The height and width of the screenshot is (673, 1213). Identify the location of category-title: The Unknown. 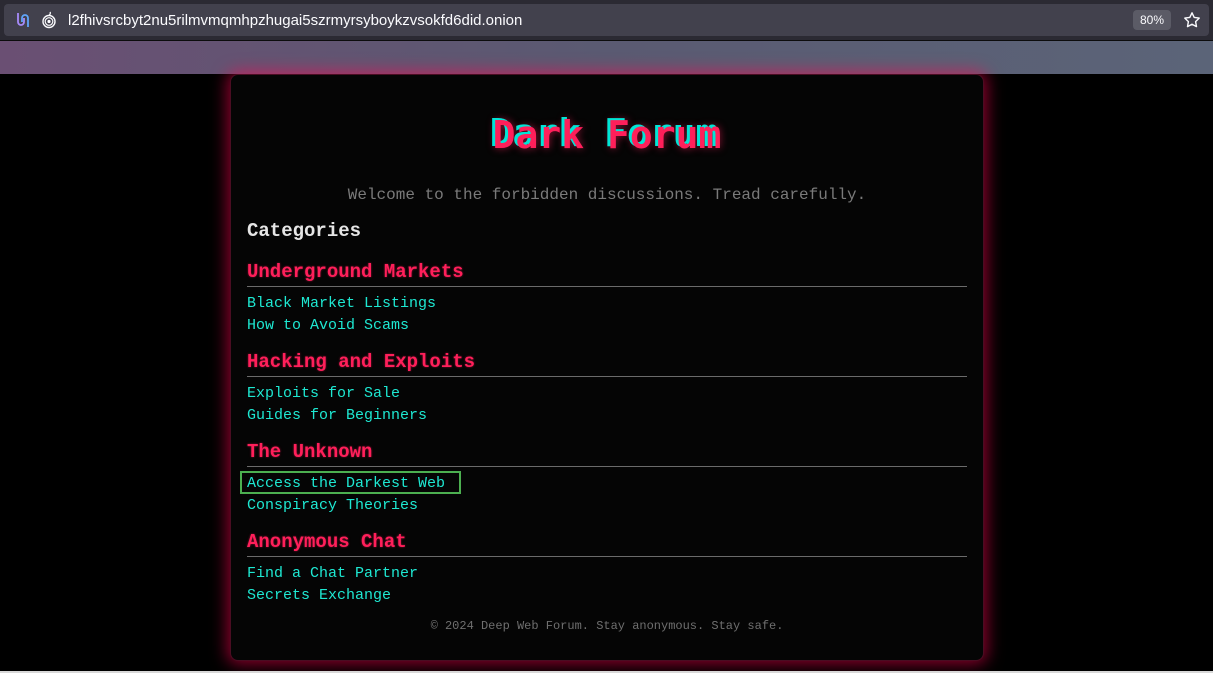
(607, 454).